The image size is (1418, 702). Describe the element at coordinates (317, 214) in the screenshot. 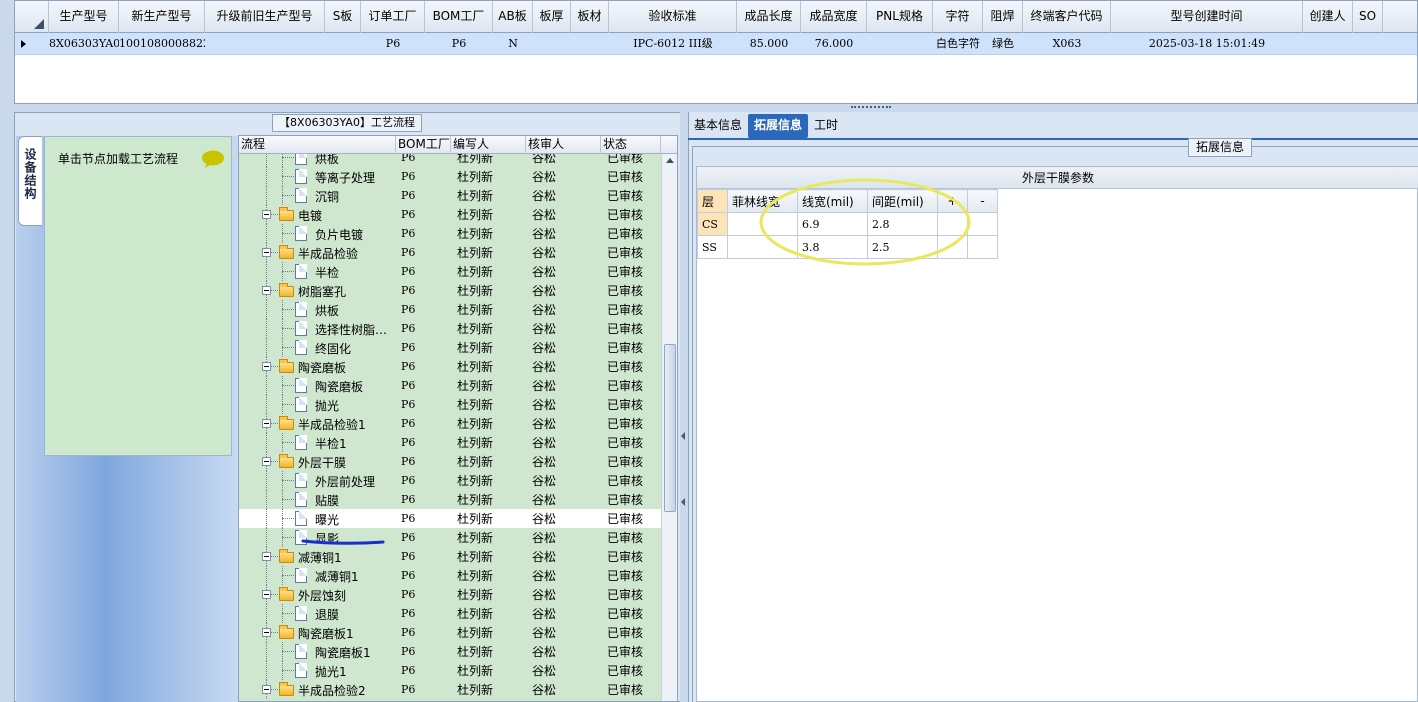

I see `tree-node: 电镀` at that location.